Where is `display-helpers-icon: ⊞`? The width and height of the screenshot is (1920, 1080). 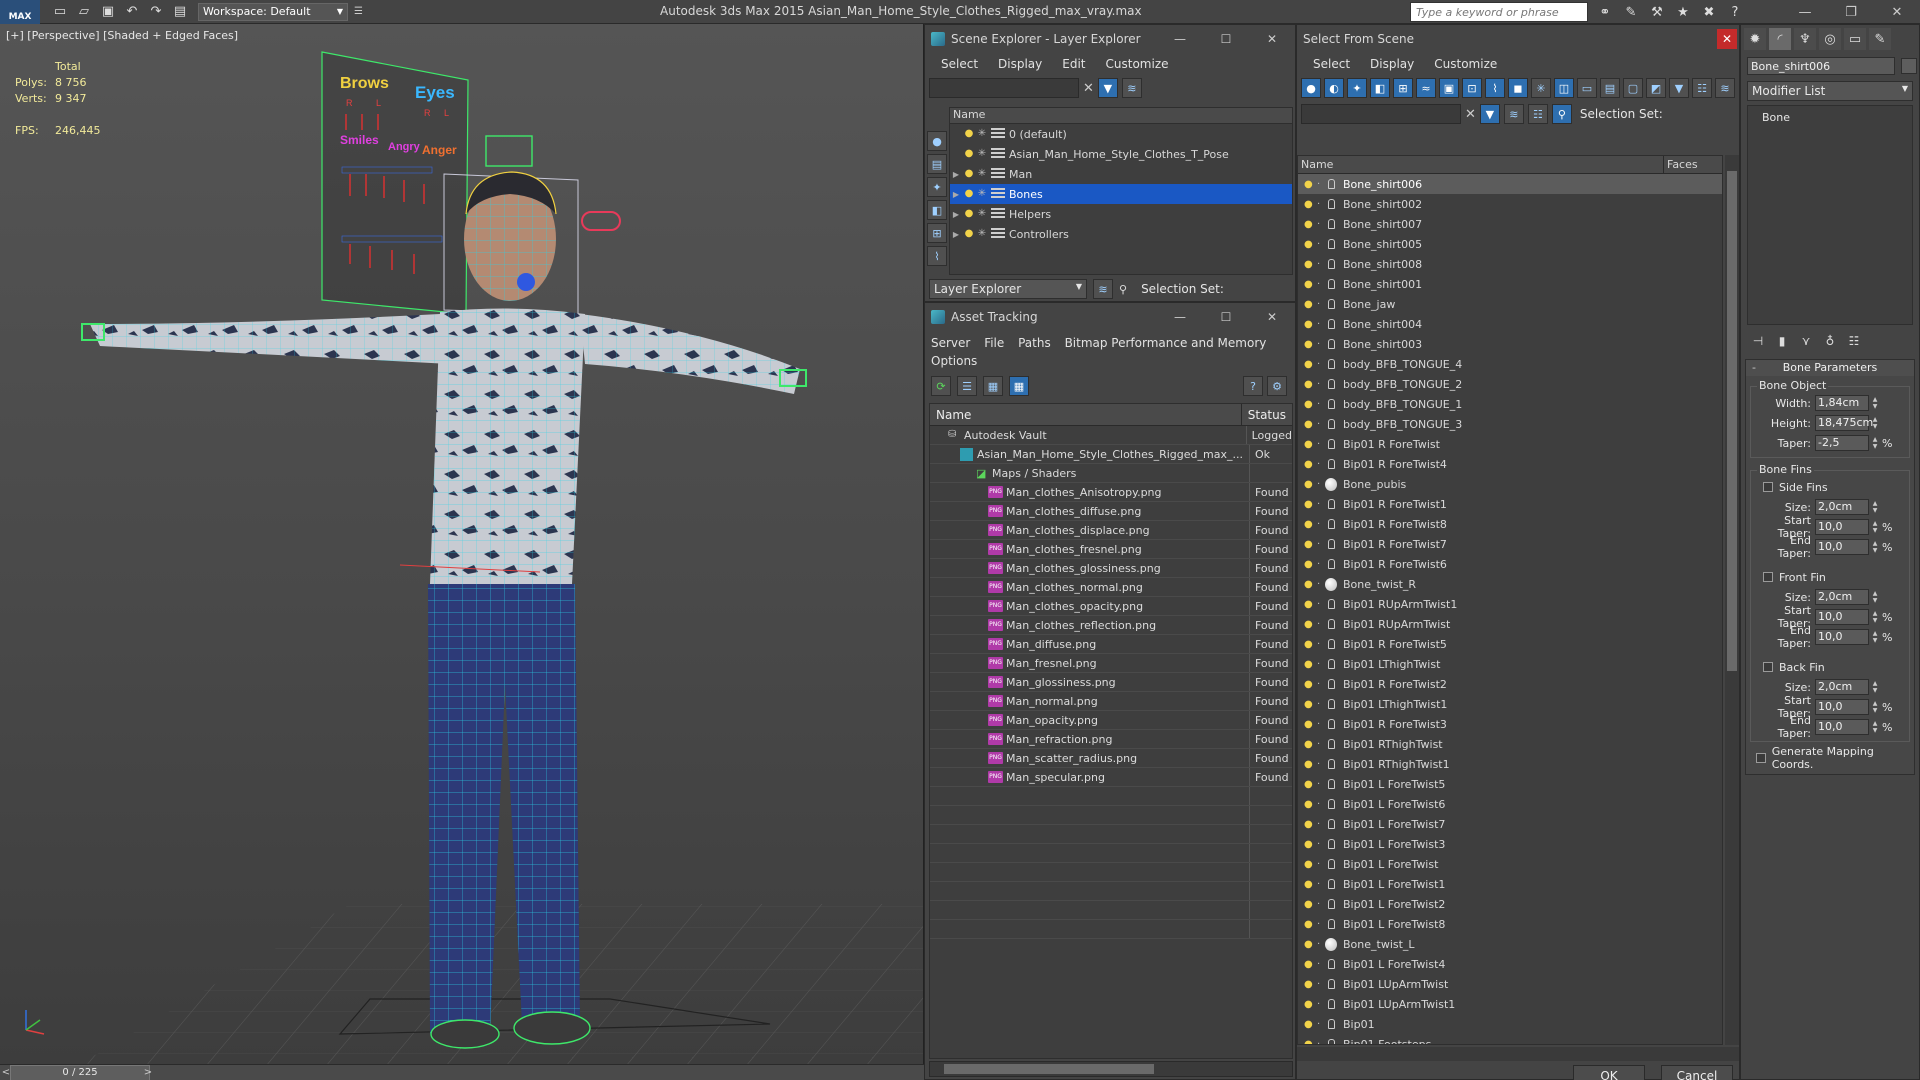
display-helpers-icon: ⊞ is located at coordinates (937, 233).